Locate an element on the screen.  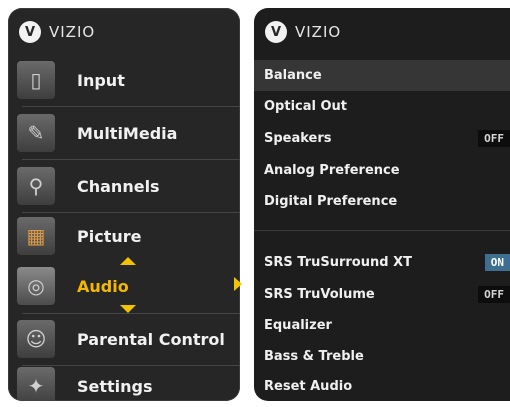
main-menu-header: V VIZIO is located at coordinates (124, 32).